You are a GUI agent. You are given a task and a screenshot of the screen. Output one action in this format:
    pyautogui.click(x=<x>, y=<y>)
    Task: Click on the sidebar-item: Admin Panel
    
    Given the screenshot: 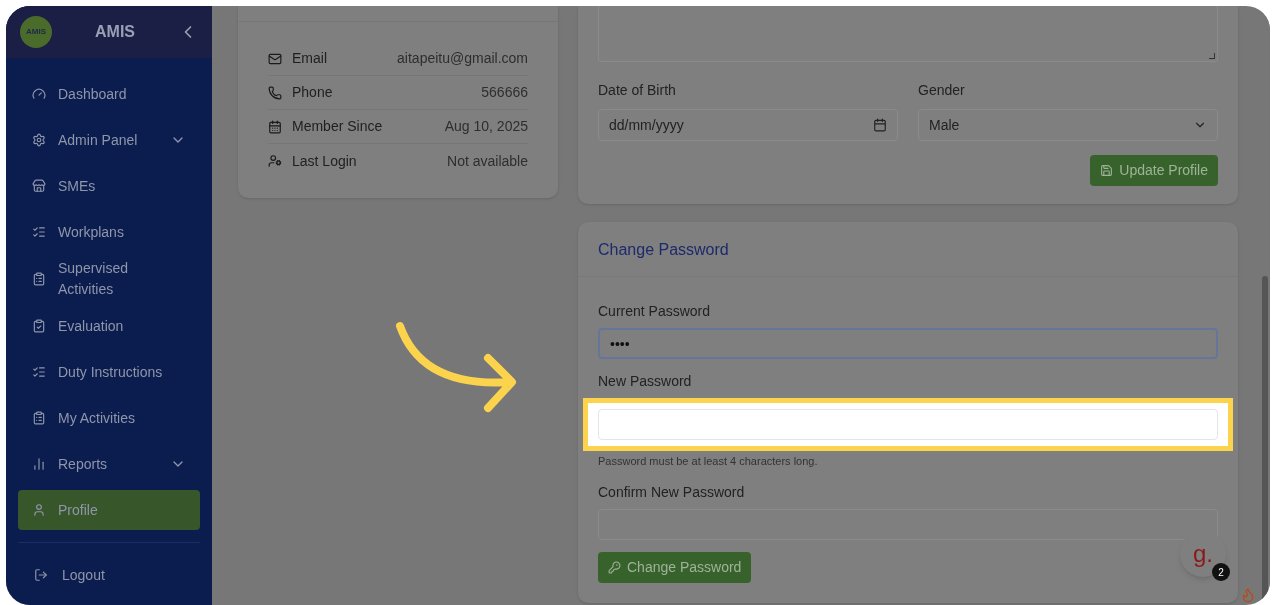 What is the action you would take?
    pyautogui.click(x=109, y=140)
    